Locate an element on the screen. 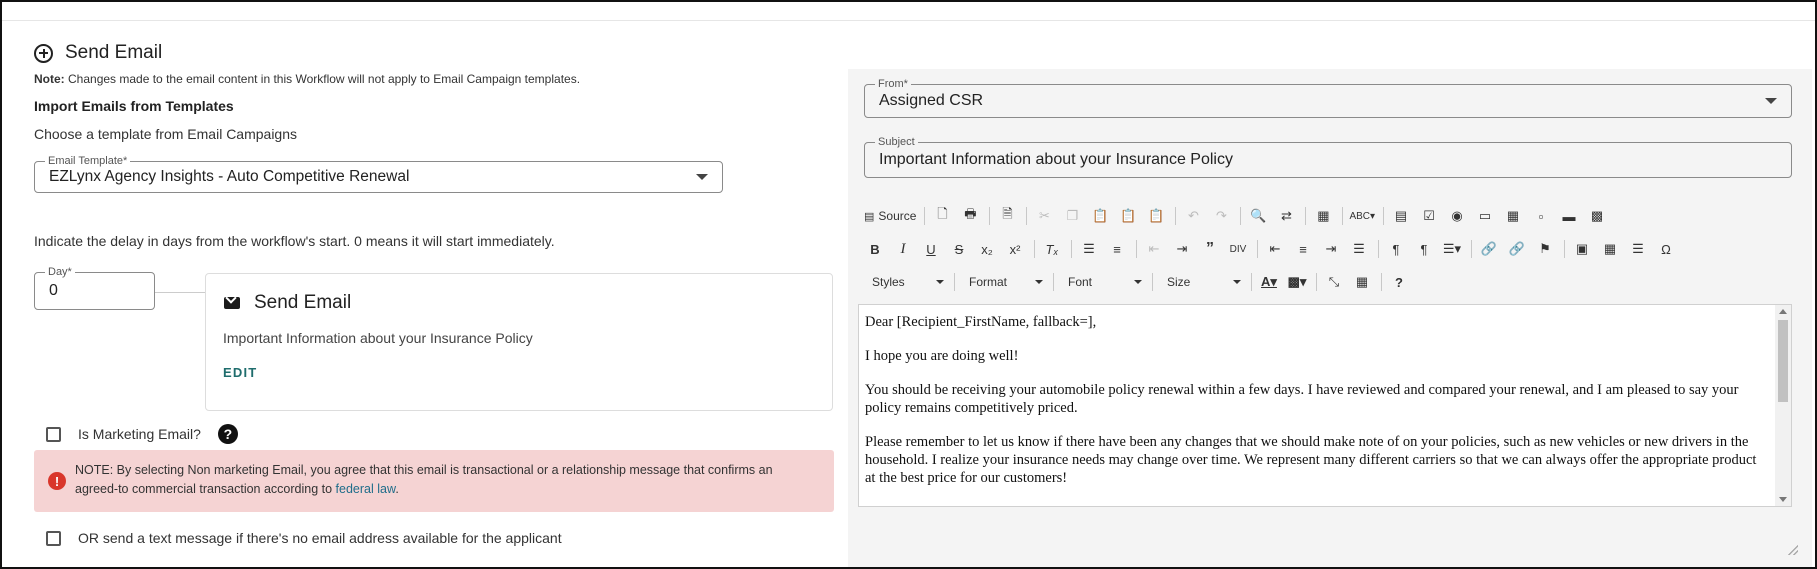 The width and height of the screenshot is (1817, 569). scroll-thumb is located at coordinates (1783, 361).